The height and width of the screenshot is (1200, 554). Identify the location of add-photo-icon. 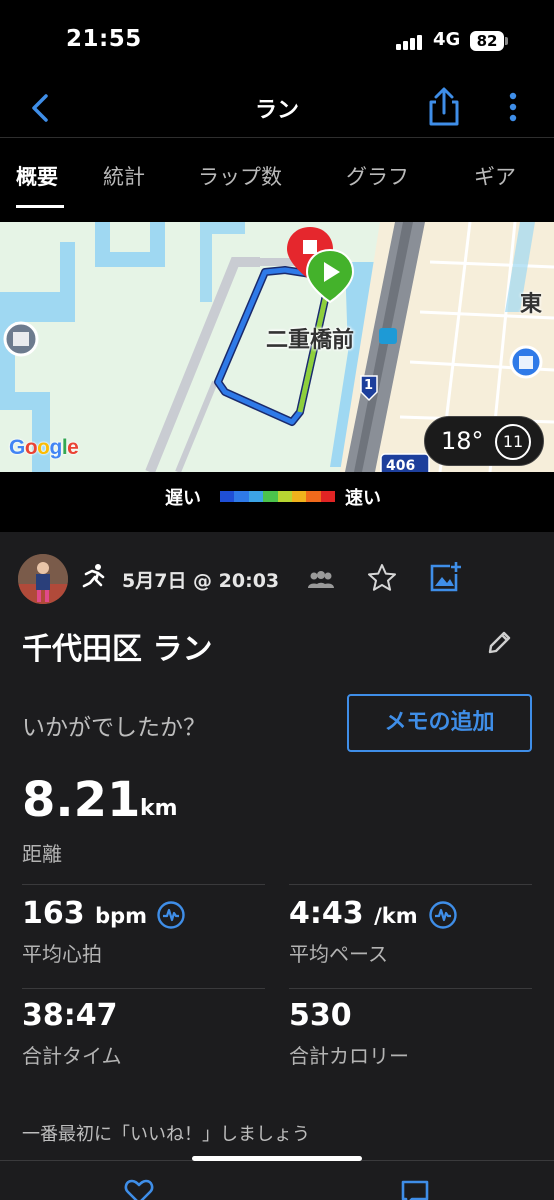
(445, 577).